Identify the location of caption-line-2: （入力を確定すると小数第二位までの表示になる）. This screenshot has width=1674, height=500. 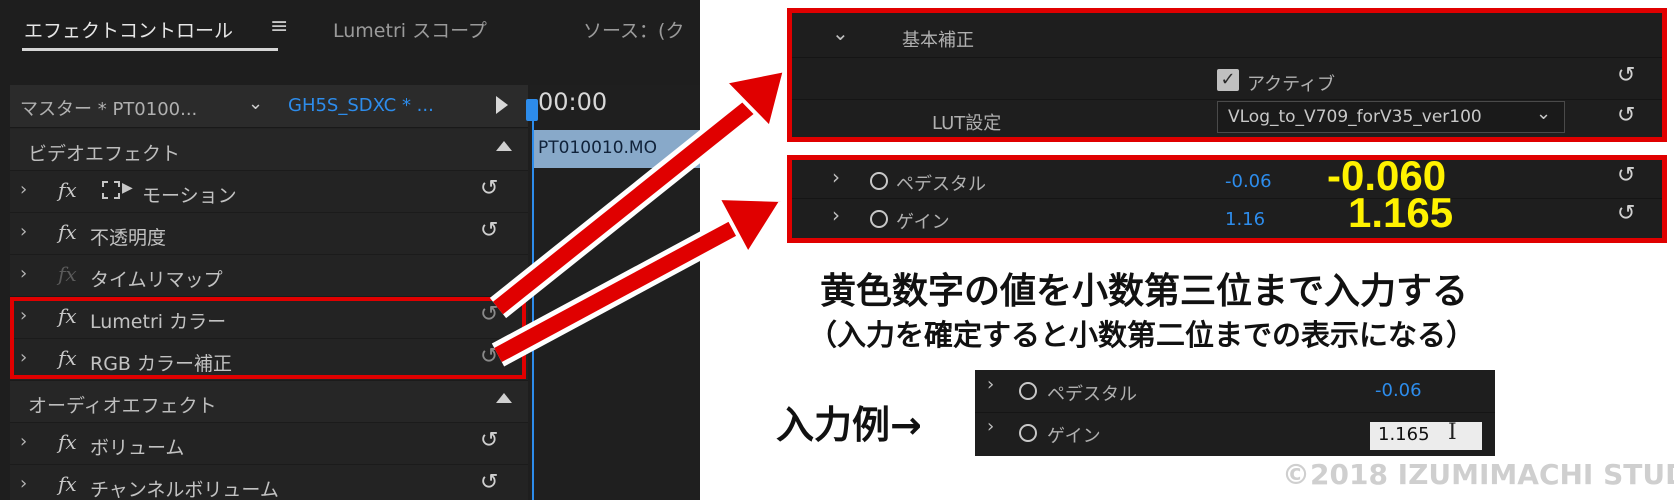
(1142, 335).